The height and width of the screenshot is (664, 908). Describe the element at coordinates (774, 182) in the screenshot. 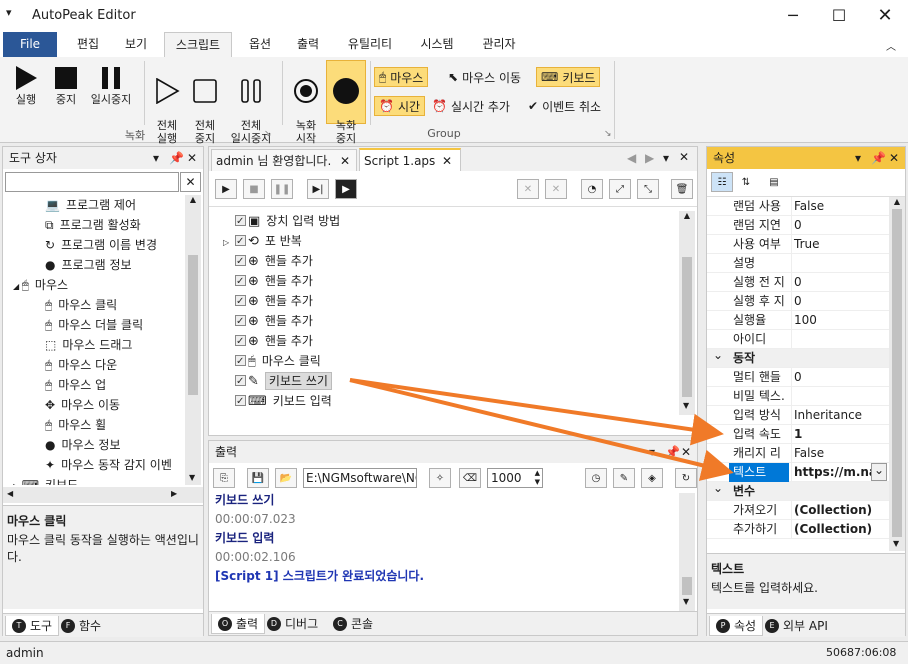

I see `property-pages-button: ▤` at that location.